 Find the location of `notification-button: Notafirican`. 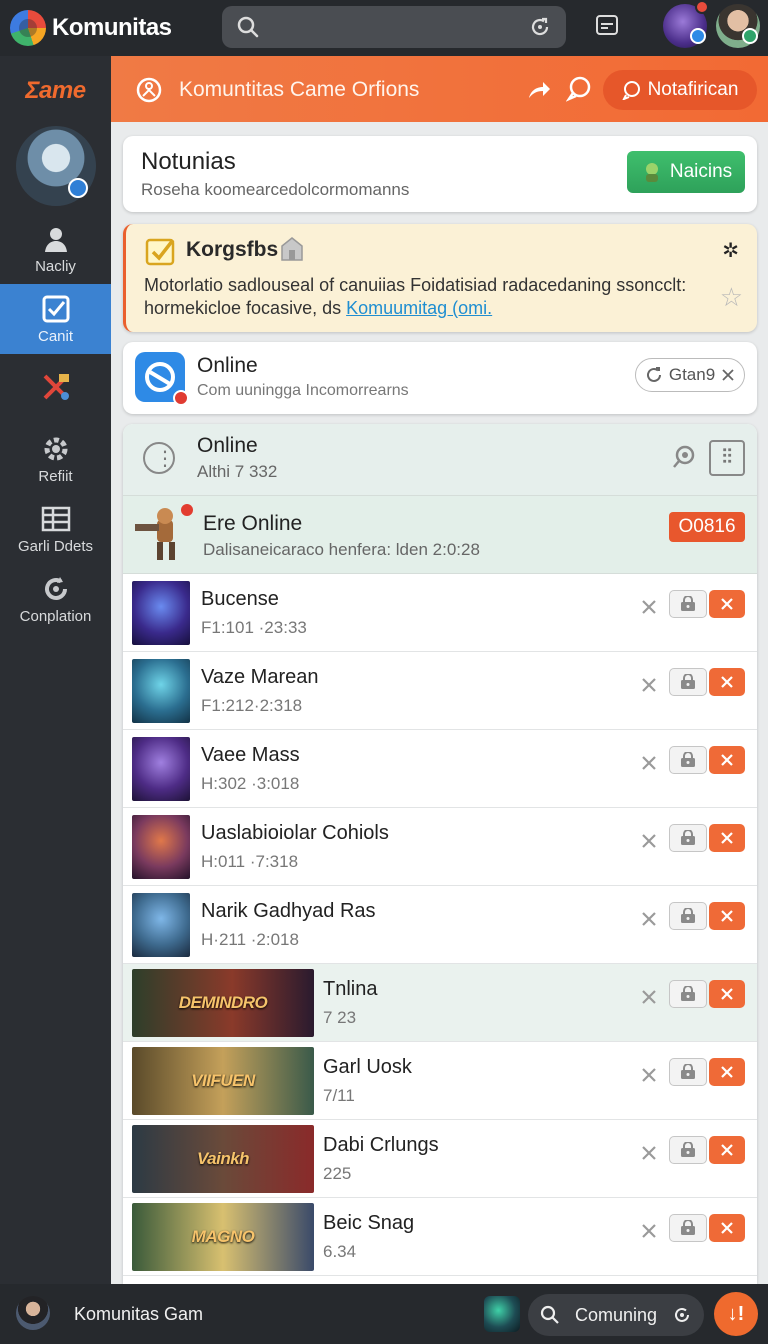

notification-button: Notafirican is located at coordinates (680, 90).